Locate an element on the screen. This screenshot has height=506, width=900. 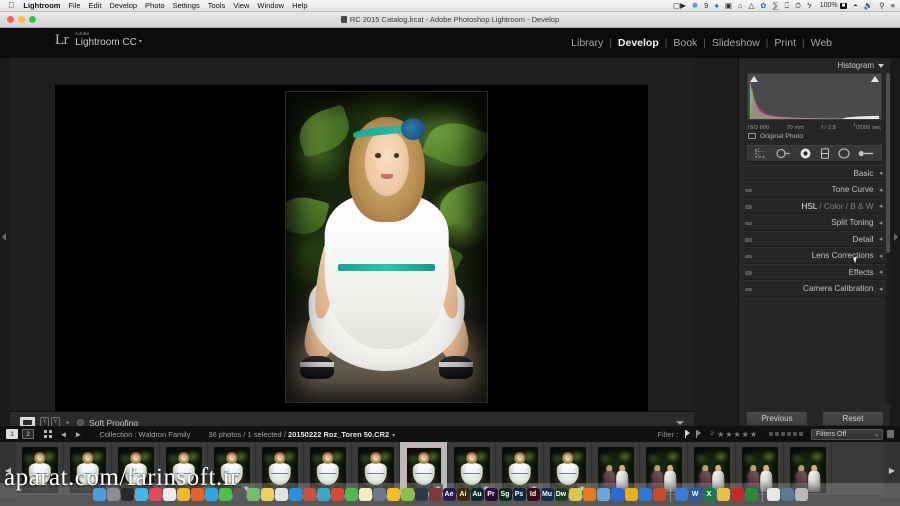
adjustment-brush-icon is located at coordinates (866, 153).